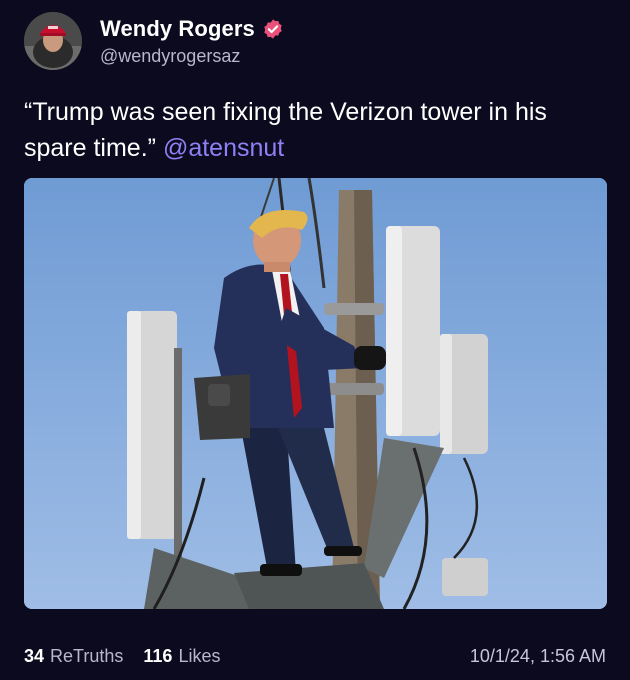 This screenshot has width=630, height=680. What do you see at coordinates (538, 656) in the screenshot?
I see `post-timestamp: 10/1/24, 1:56 AM` at bounding box center [538, 656].